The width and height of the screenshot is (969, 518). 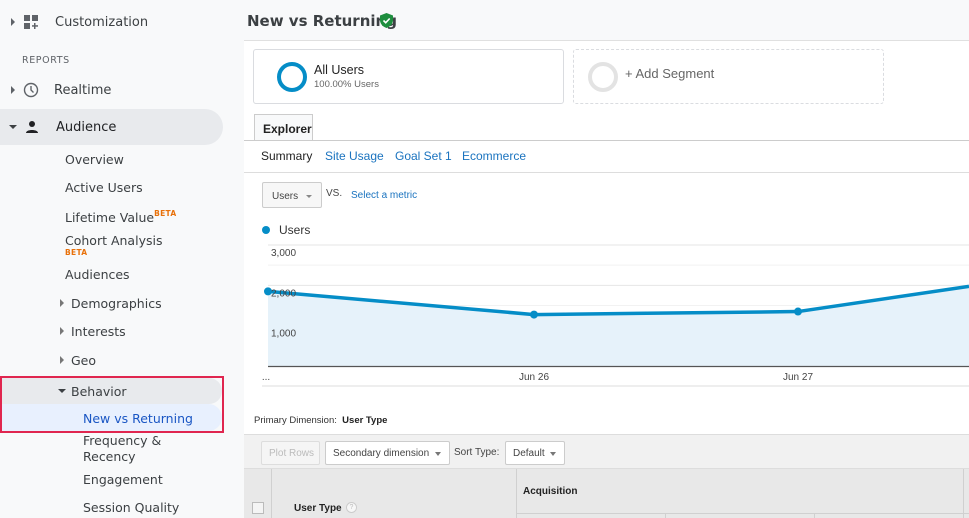 I want to click on subtab-site-usage: Site Usage, so click(x=354, y=156).